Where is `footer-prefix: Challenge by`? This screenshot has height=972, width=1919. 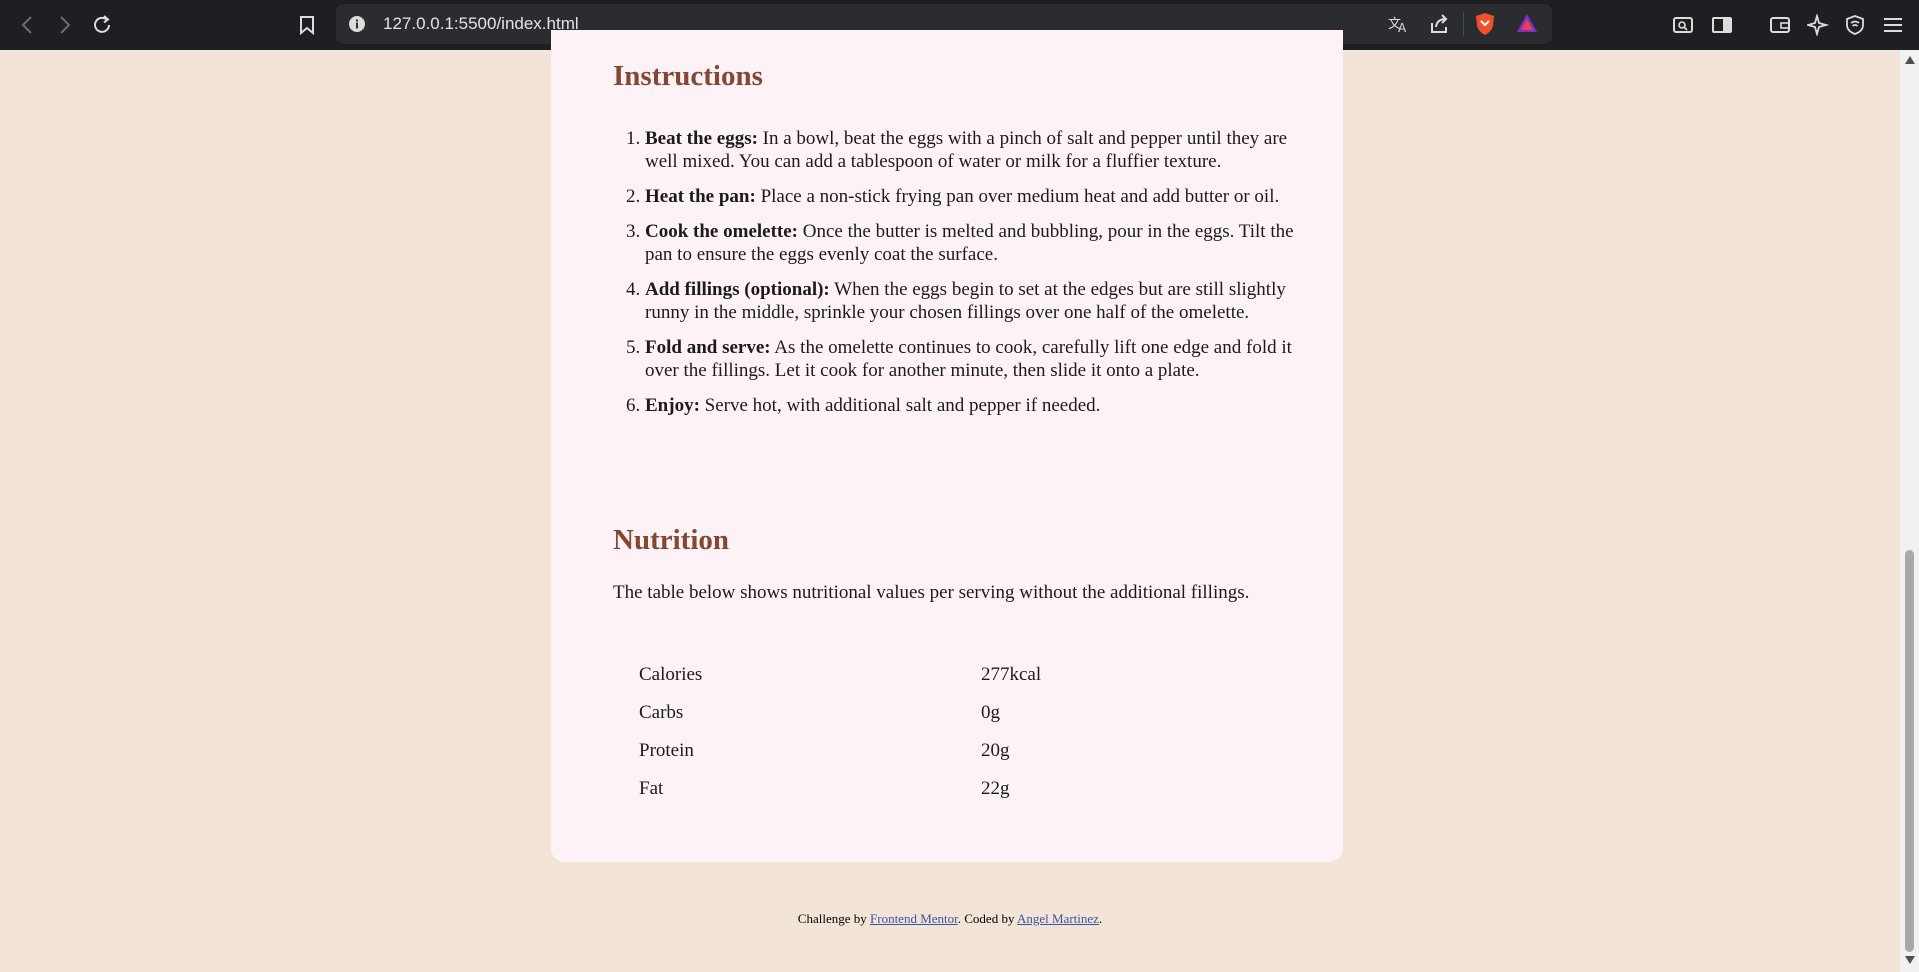
footer-prefix: Challenge by is located at coordinates (834, 918).